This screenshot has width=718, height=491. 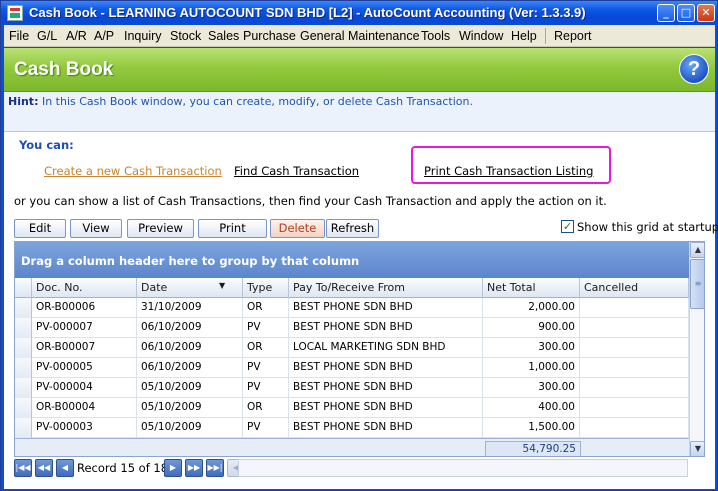 What do you see at coordinates (386, 348) in the screenshot?
I see `cell-pay-to: LOCAL MARKETING SDN BHD` at bounding box center [386, 348].